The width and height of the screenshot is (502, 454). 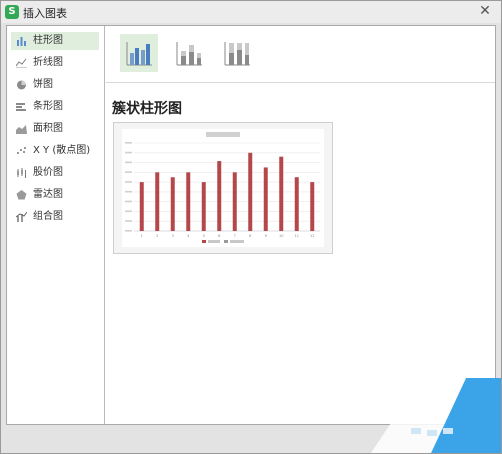 I want to click on area-chart-icon, so click(x=21, y=129).